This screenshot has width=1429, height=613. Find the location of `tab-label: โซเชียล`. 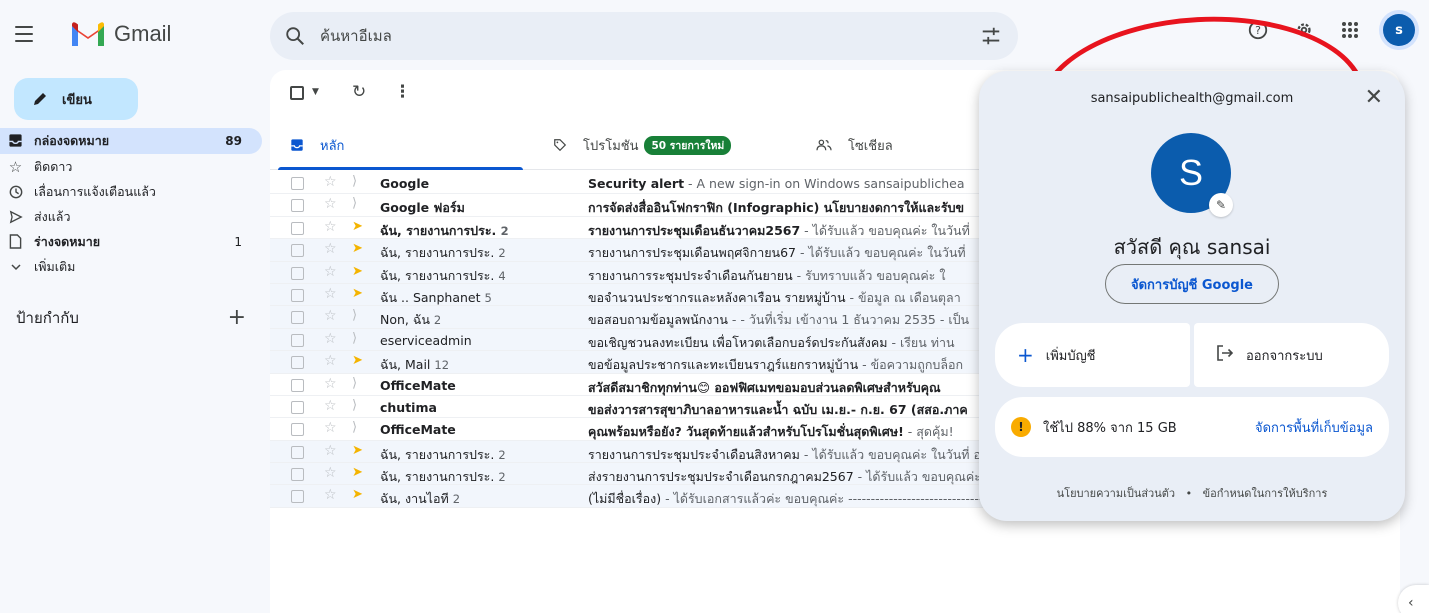

tab-label: โซเชียล is located at coordinates (870, 146).